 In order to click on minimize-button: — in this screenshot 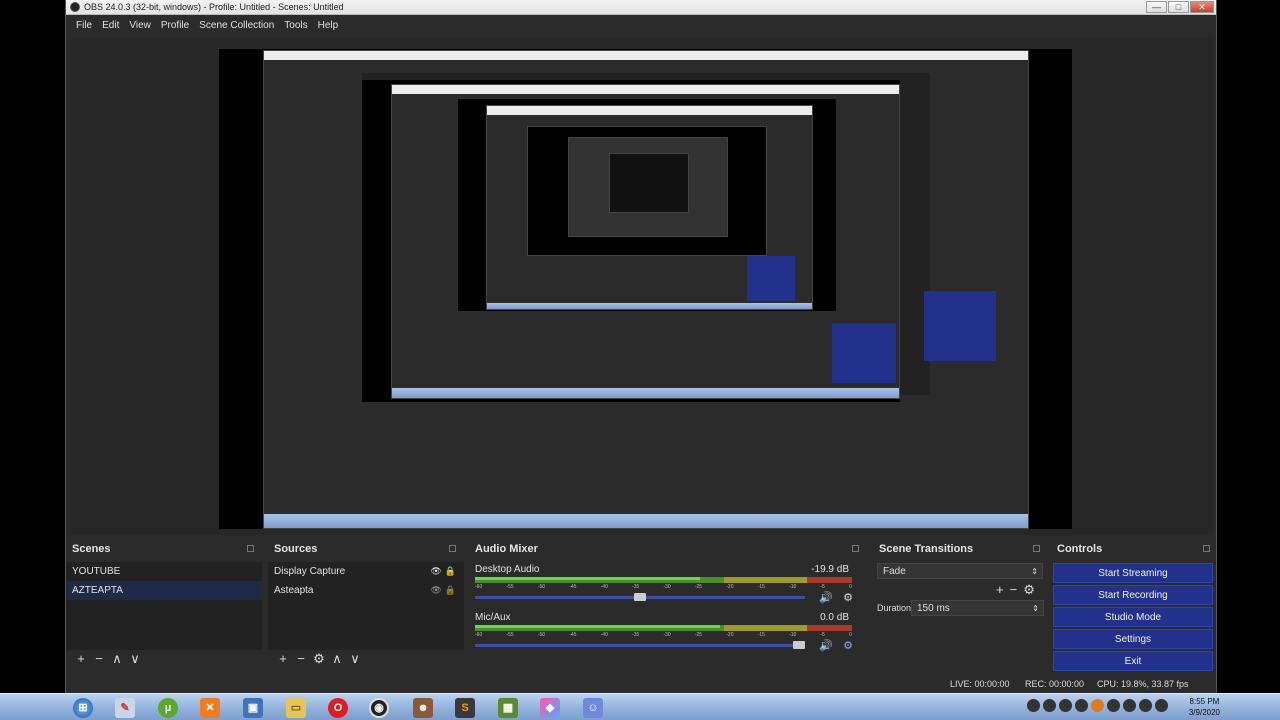, I will do `click(1156, 7)`.